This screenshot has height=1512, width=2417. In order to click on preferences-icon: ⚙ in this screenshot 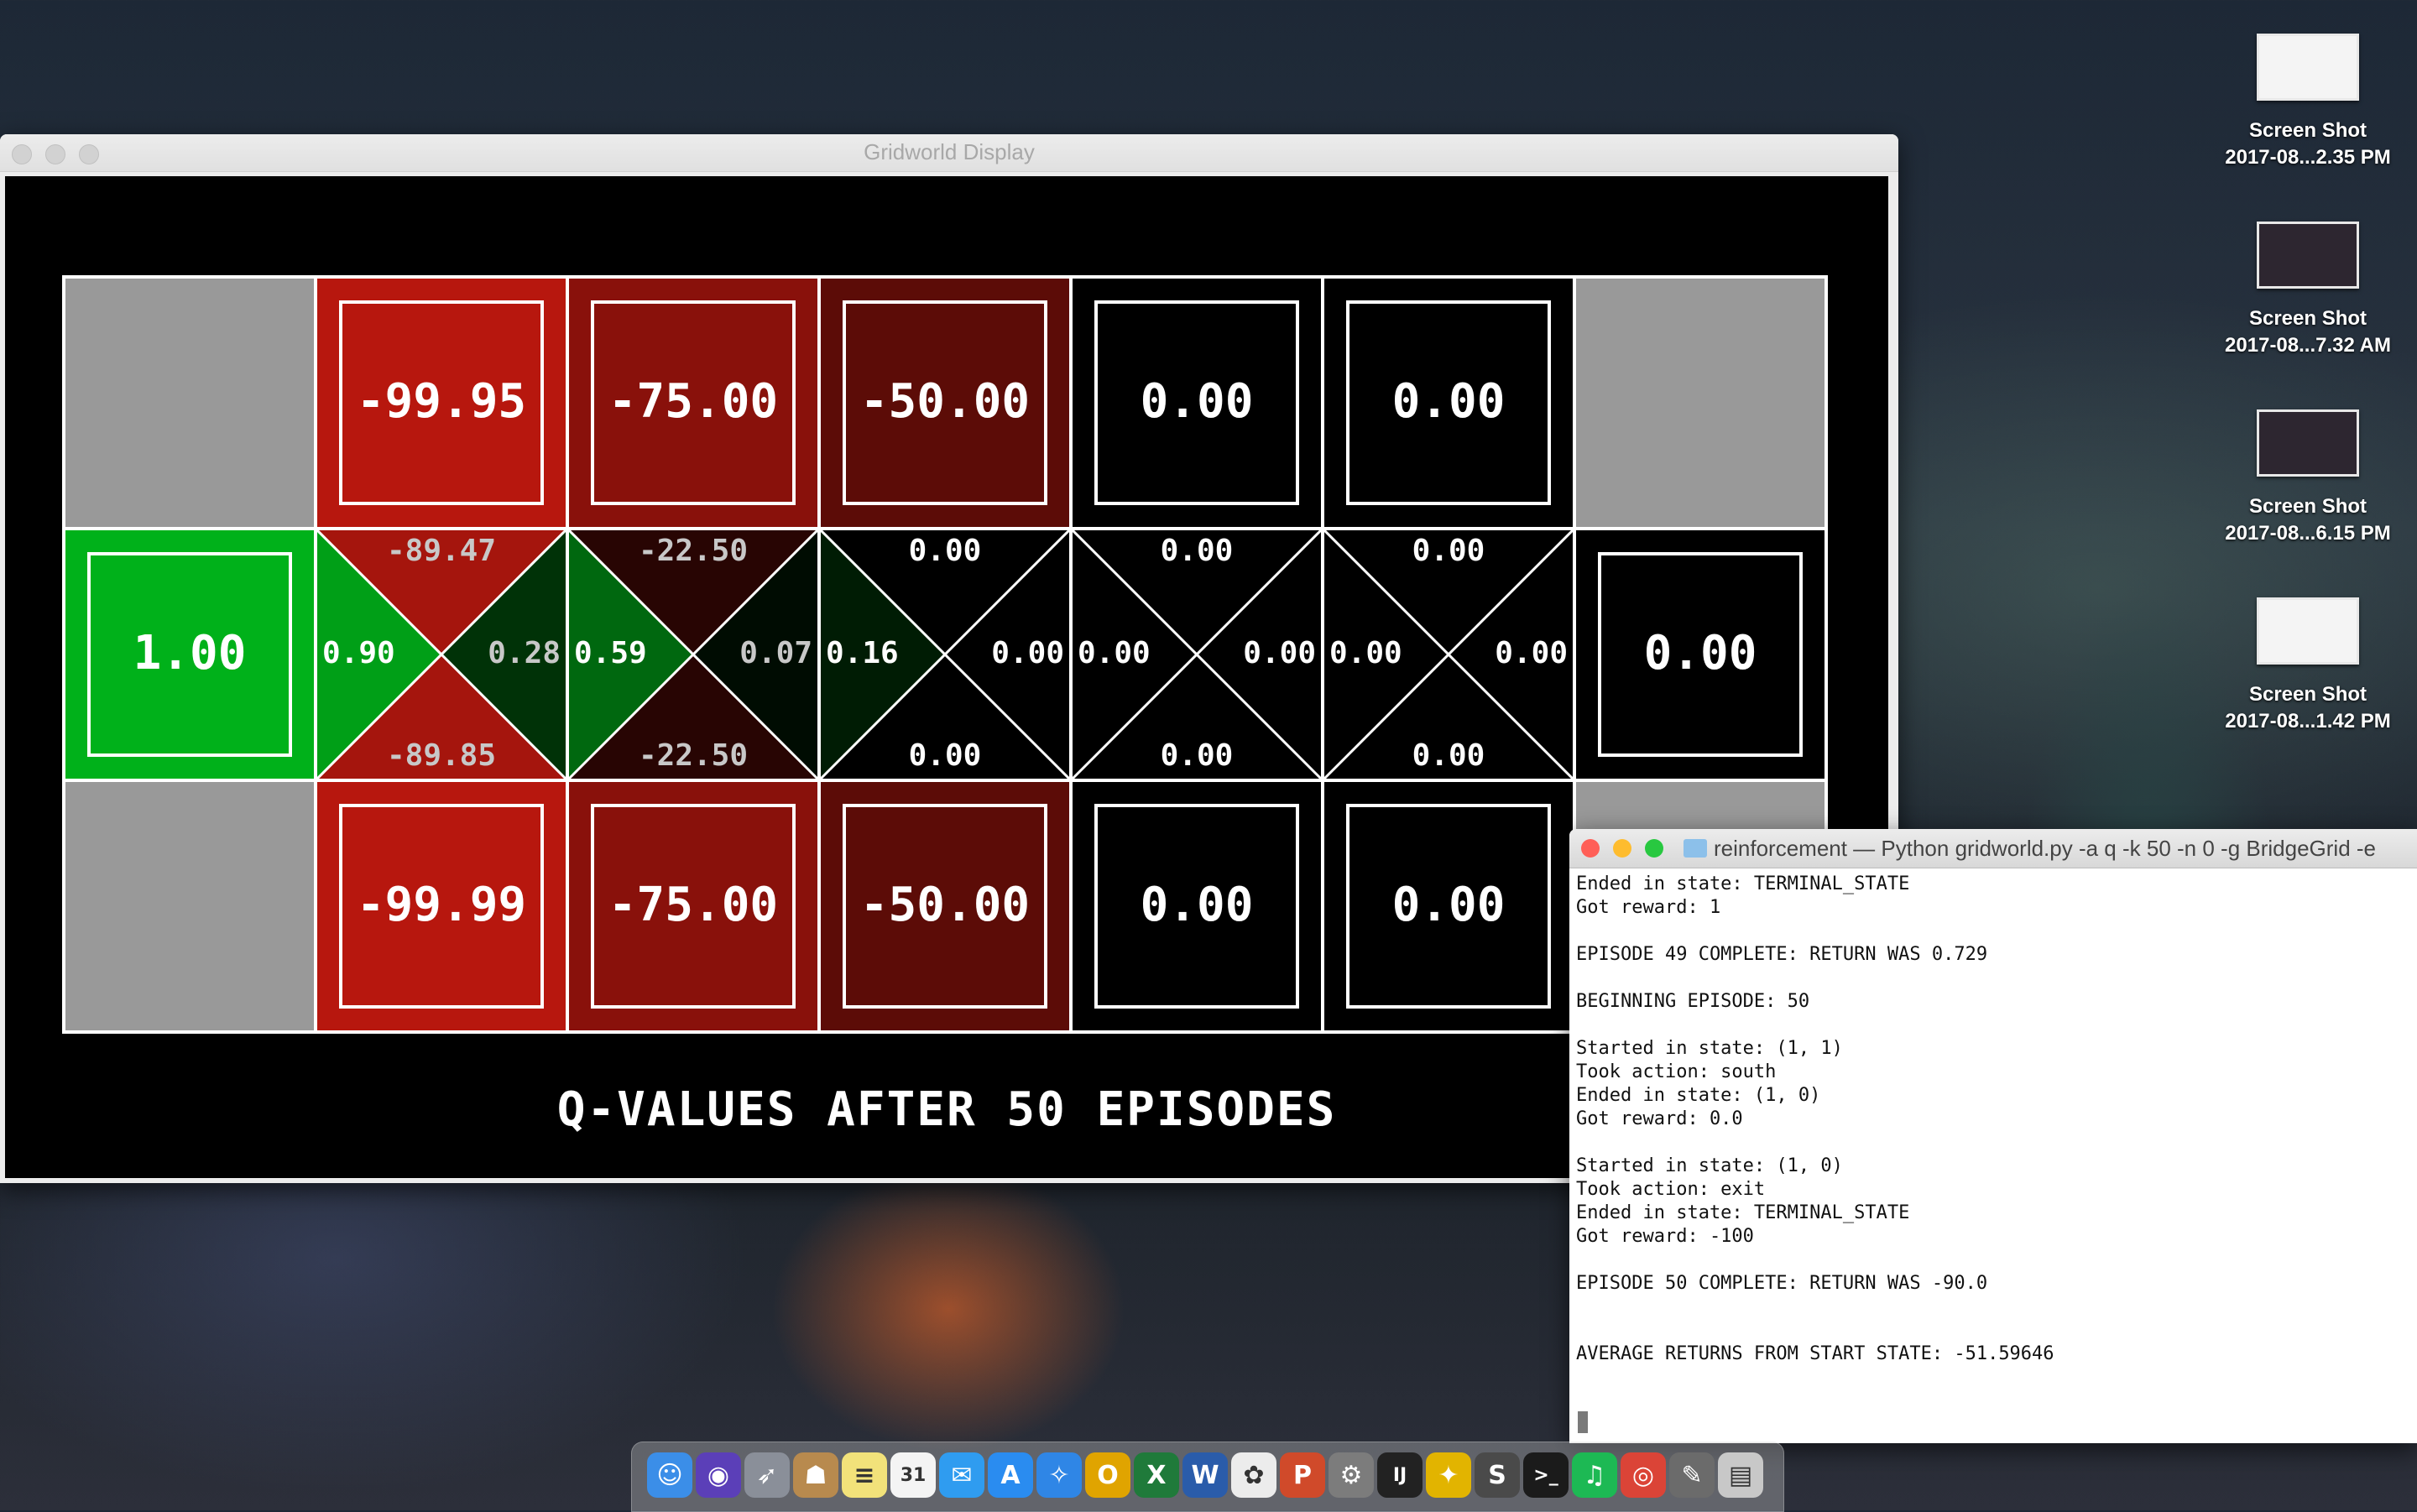, I will do `click(1351, 1475)`.